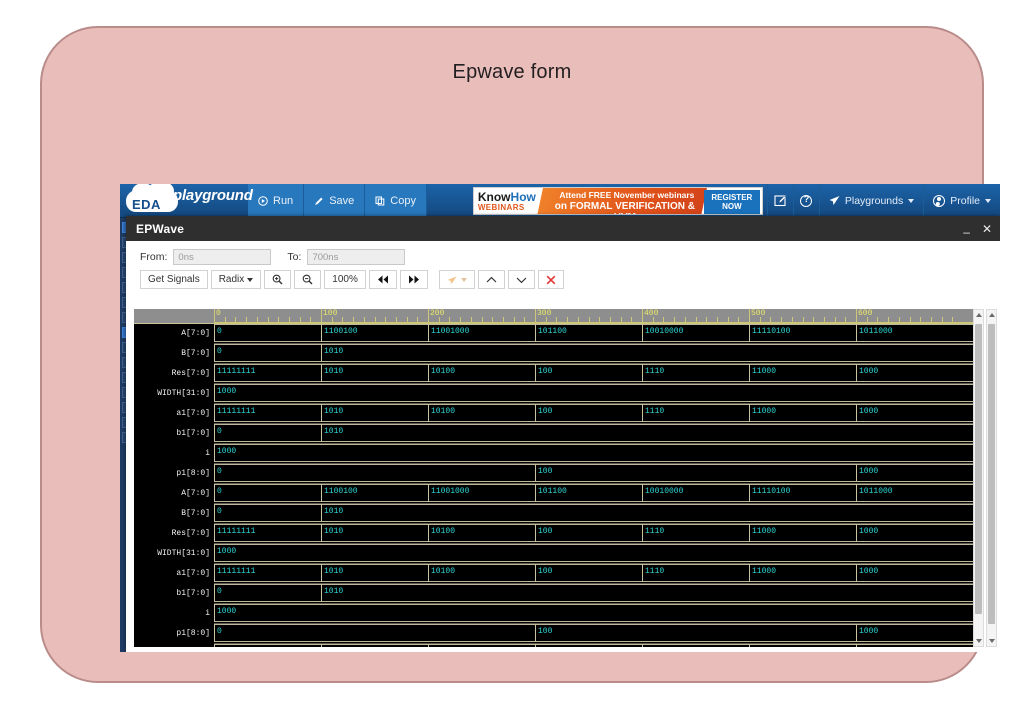 Image resolution: width=1024 pixels, height=709 pixels. I want to click on run-button: Run, so click(276, 201).